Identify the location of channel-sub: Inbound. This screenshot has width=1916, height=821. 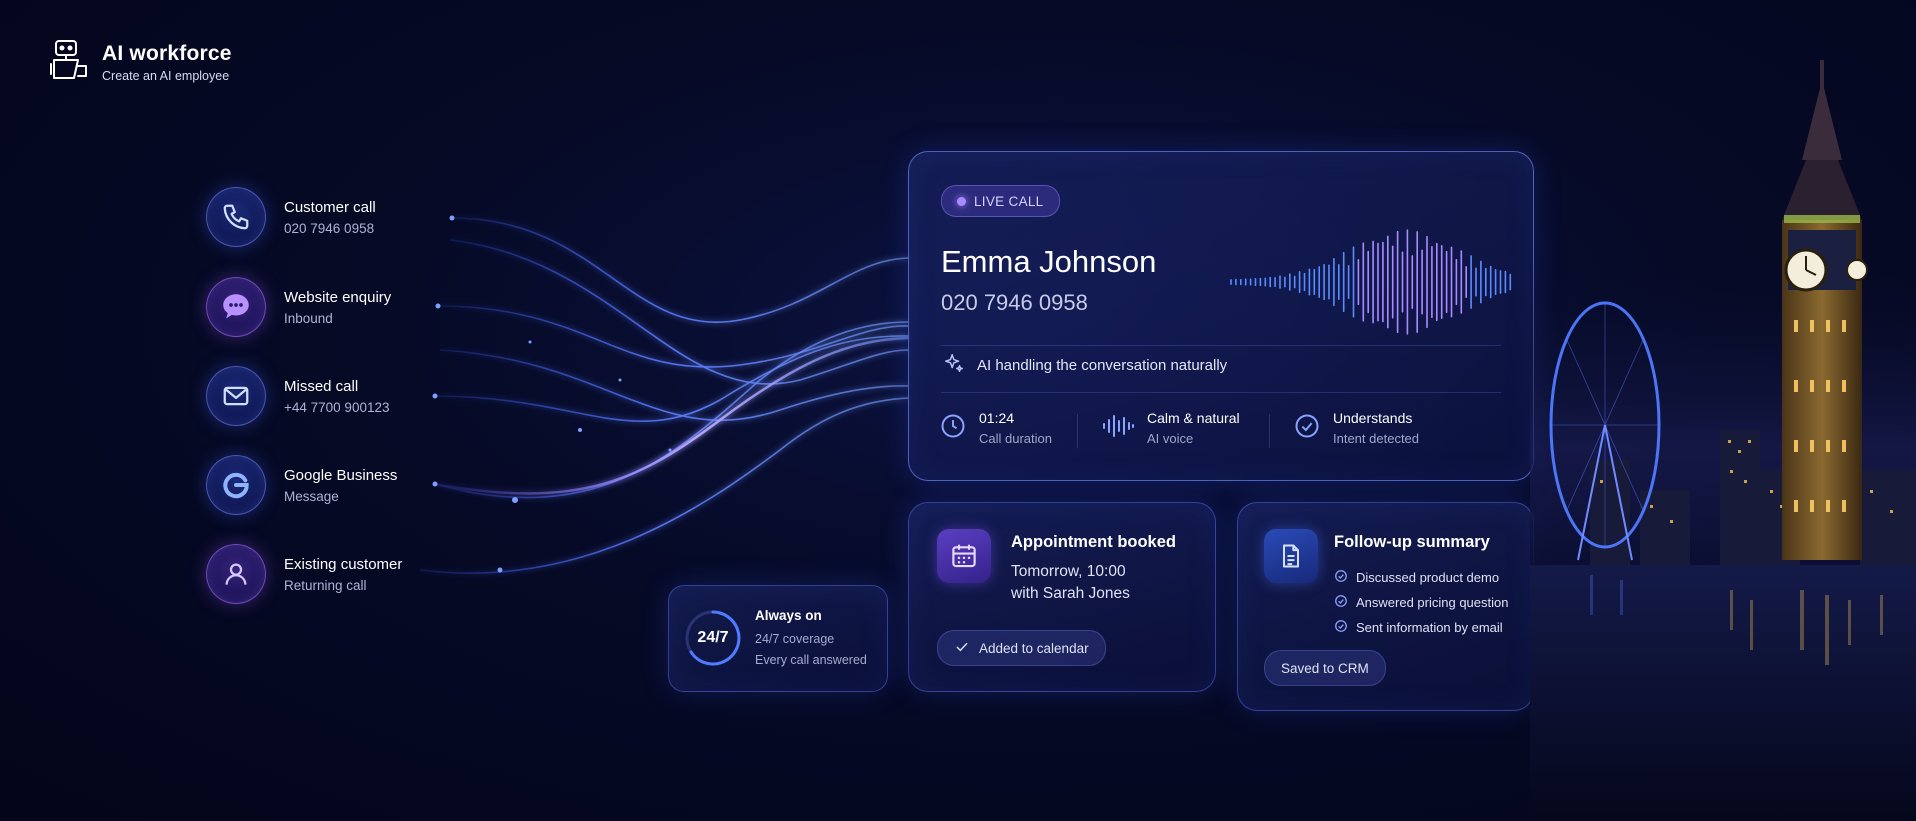
(308, 318).